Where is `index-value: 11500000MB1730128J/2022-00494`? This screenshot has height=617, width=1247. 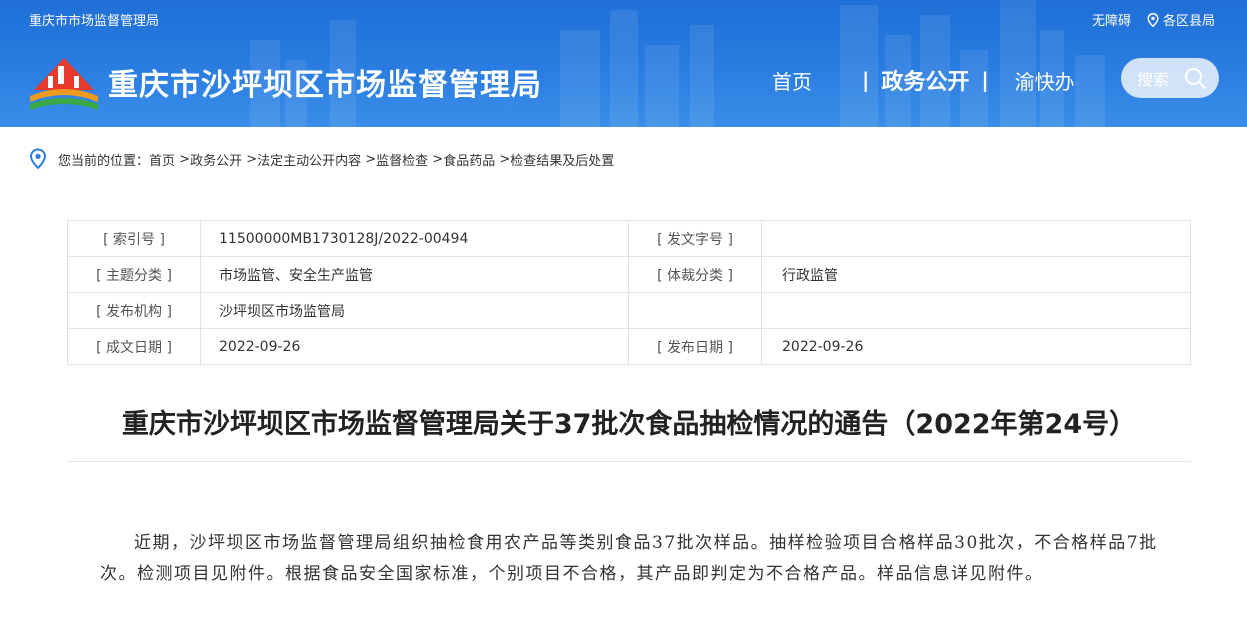
index-value: 11500000MB1730128J/2022-00494 is located at coordinates (414, 238).